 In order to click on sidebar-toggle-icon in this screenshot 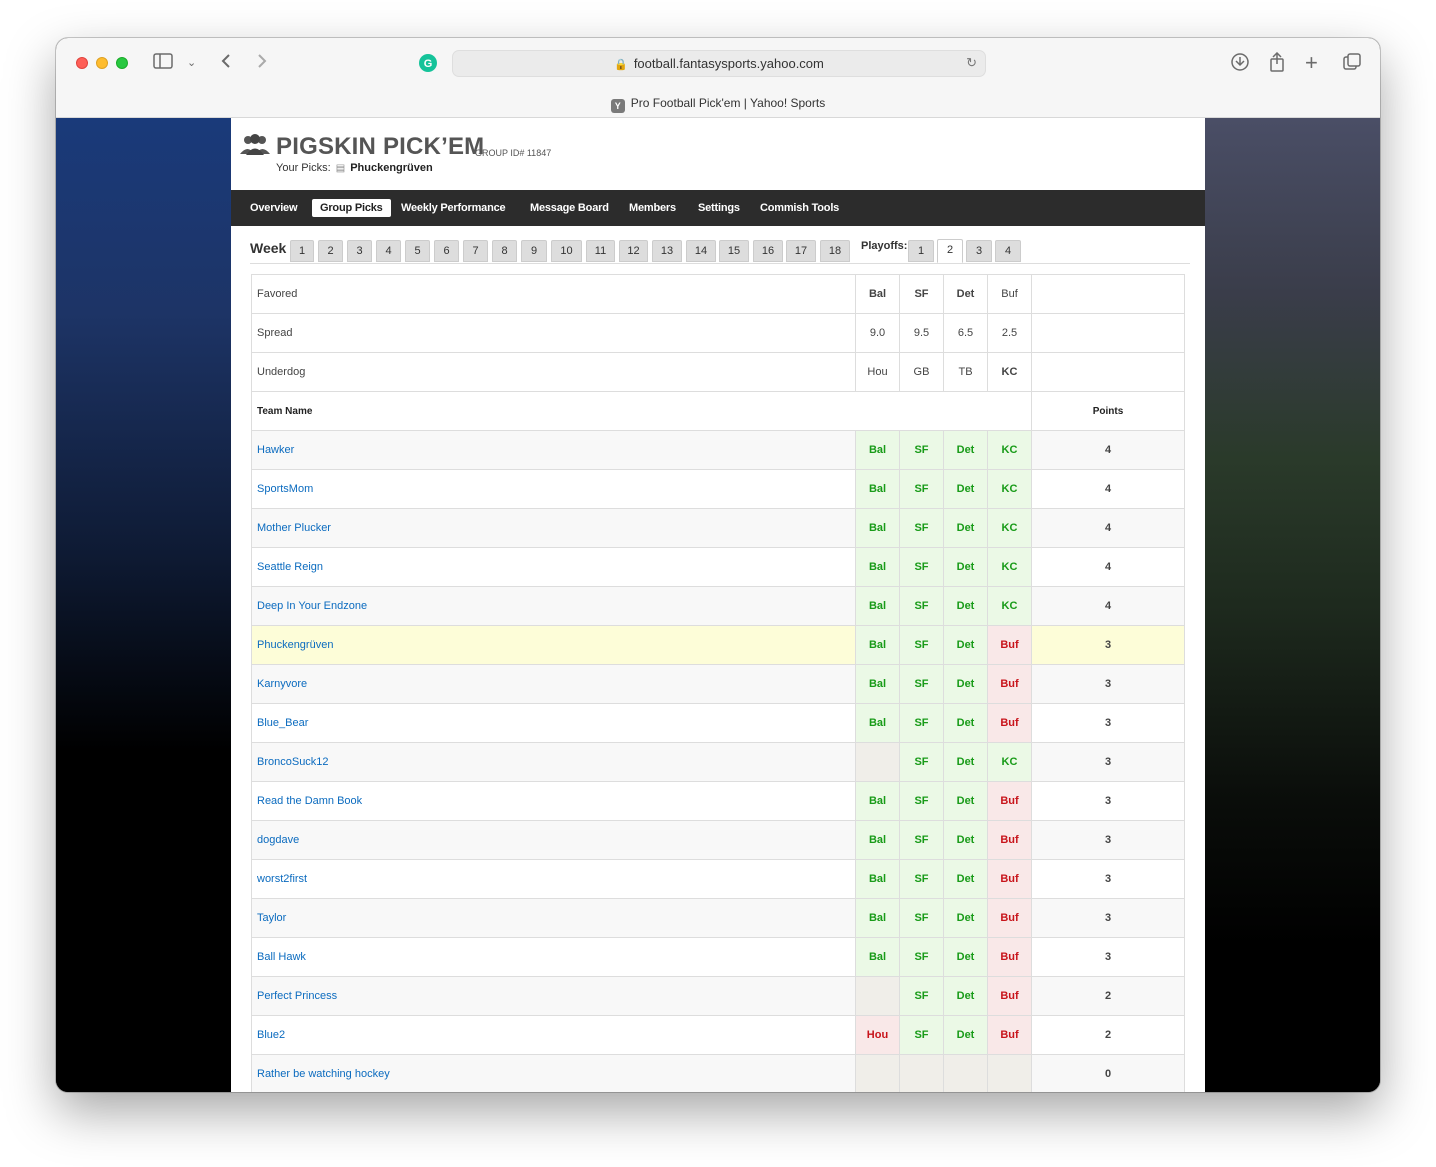, I will do `click(163, 63)`.